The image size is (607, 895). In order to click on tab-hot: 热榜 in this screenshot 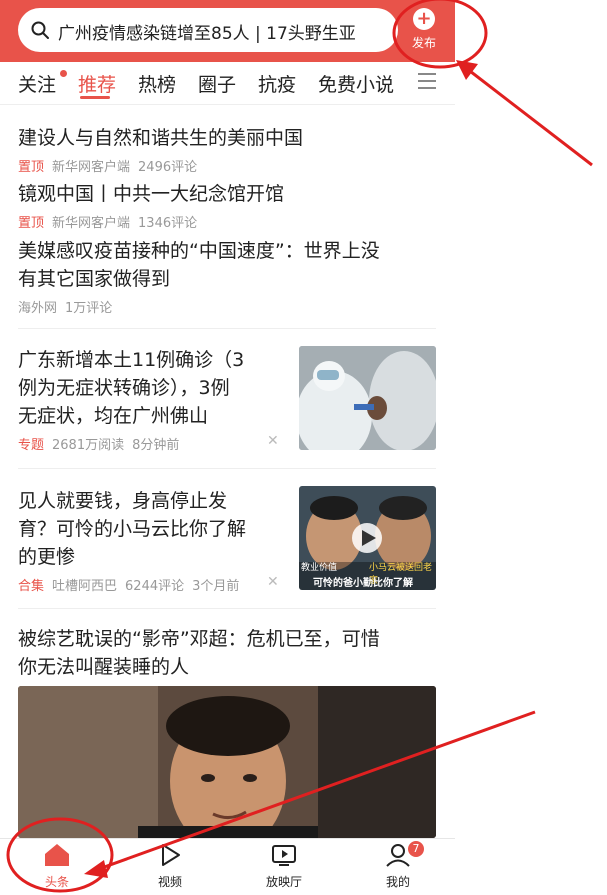, I will do `click(157, 83)`.